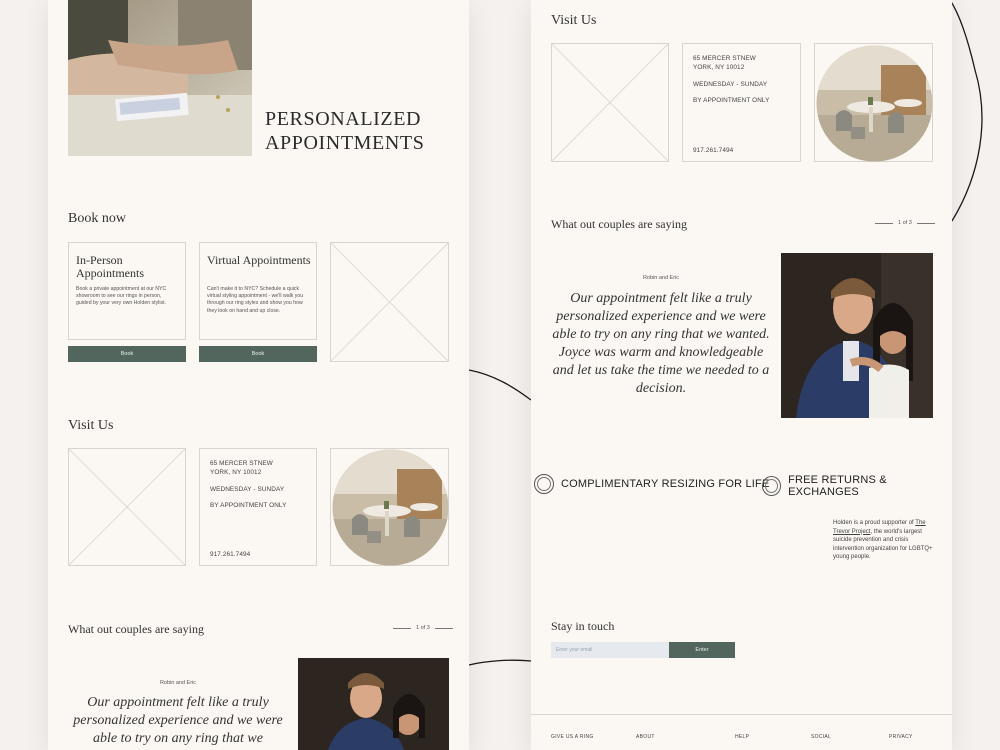 The image size is (1000, 750). Describe the element at coordinates (583, 626) in the screenshot. I see `stay-in-touch-heading: Stay in touch` at that location.